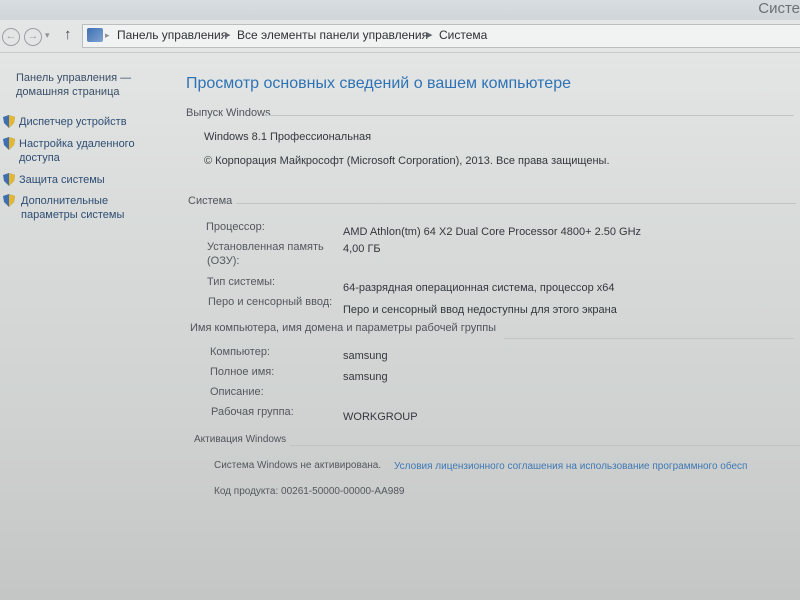 This screenshot has width=800, height=600. What do you see at coordinates (76, 85) in the screenshot?
I see `sidebar-home-link: Панель управления — домашняя страница` at bounding box center [76, 85].